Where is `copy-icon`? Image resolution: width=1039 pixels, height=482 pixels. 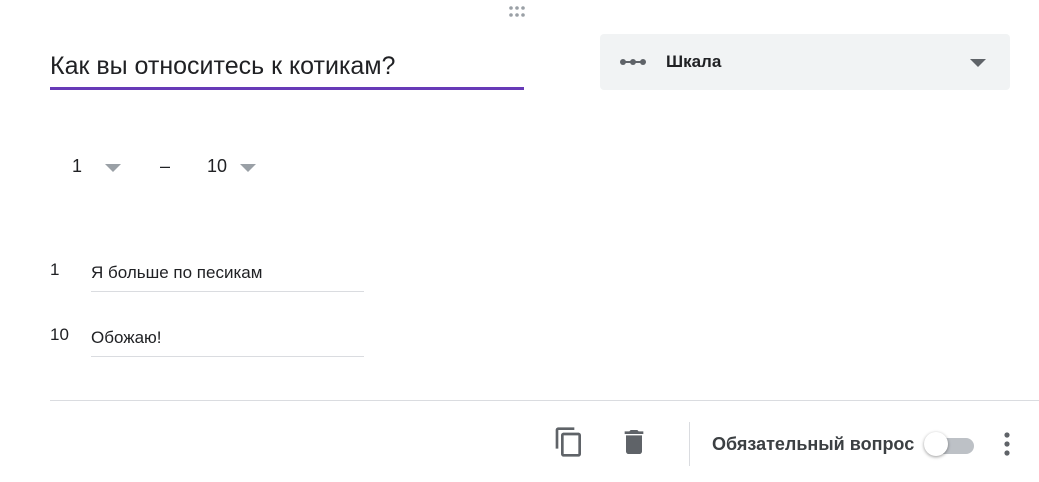
copy-icon is located at coordinates (569, 442).